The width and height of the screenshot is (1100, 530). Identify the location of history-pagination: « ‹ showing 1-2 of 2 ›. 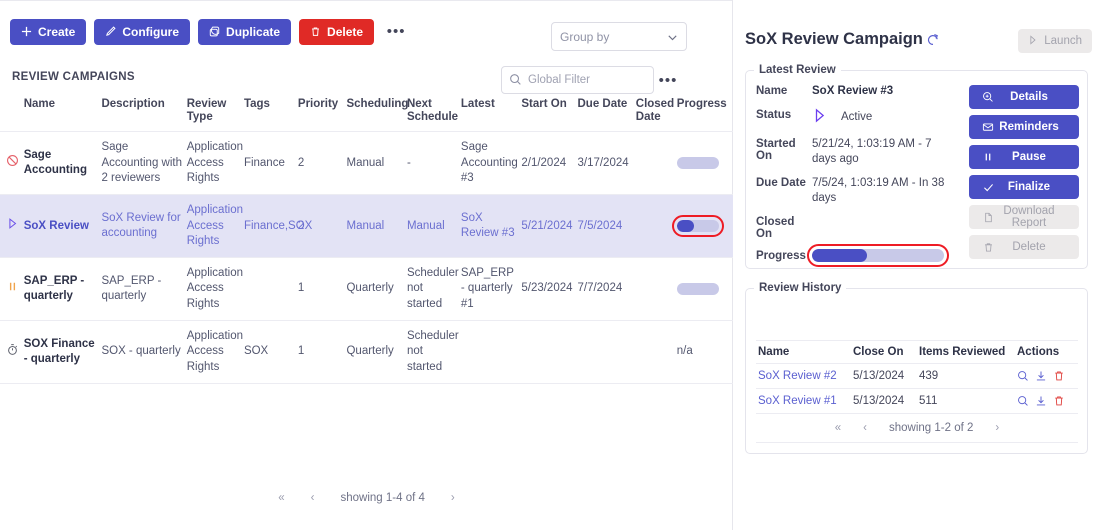
(917, 428).